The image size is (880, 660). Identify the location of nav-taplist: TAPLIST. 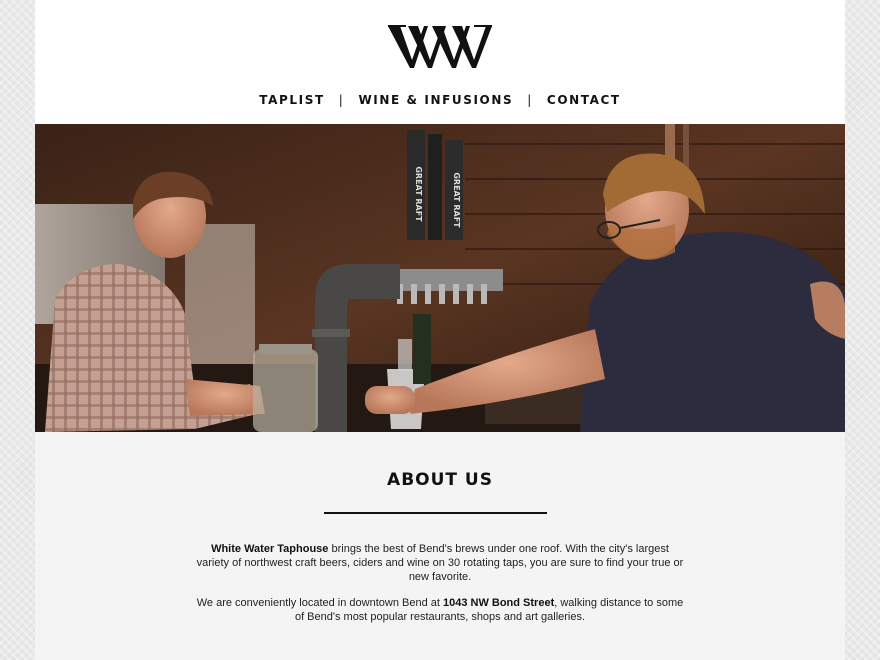
(291, 100).